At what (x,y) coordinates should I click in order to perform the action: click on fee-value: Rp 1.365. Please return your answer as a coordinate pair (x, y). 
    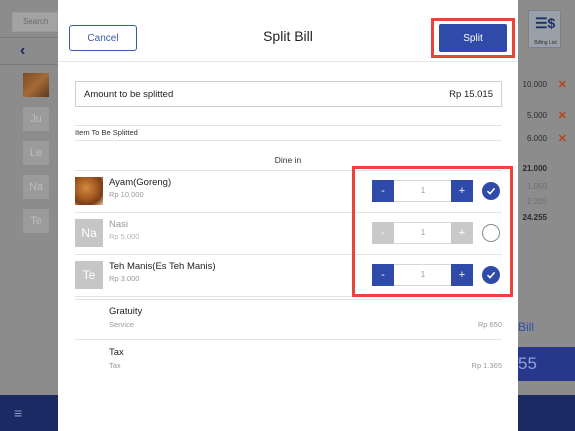
    Looking at the image, I should click on (486, 365).